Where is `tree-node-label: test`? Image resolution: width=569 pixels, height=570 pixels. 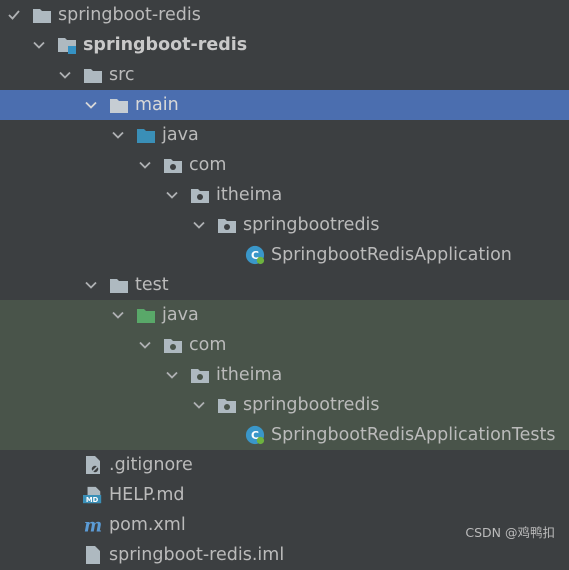
tree-node-label: test is located at coordinates (152, 285).